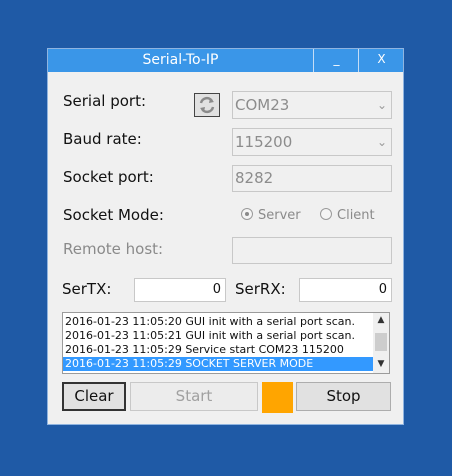  I want to click on remote-host-input, so click(312, 250).